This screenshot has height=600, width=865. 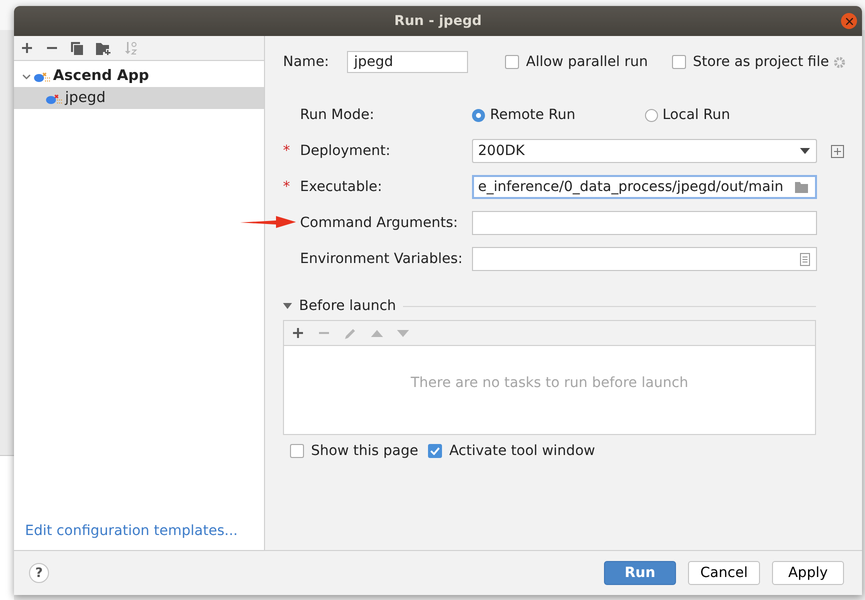 I want to click on collapse-icon, so click(x=287, y=306).